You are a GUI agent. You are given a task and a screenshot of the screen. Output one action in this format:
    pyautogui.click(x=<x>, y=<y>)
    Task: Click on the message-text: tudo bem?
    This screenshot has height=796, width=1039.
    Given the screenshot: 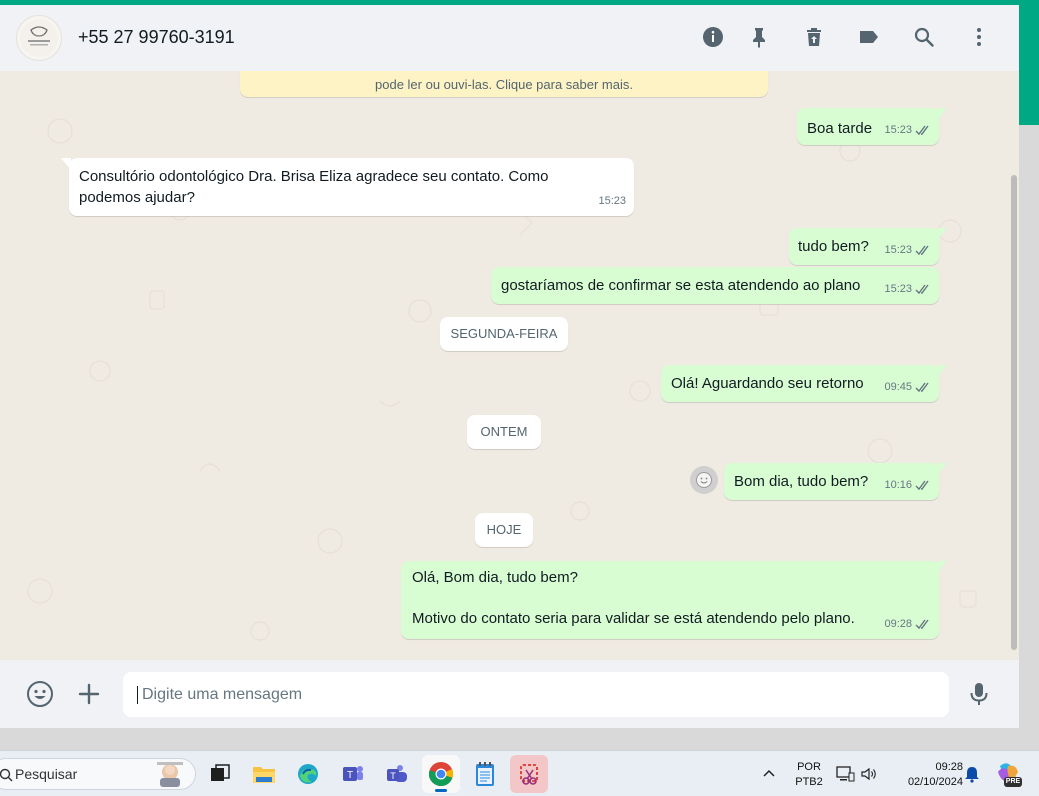 What is the action you would take?
    pyautogui.click(x=833, y=246)
    